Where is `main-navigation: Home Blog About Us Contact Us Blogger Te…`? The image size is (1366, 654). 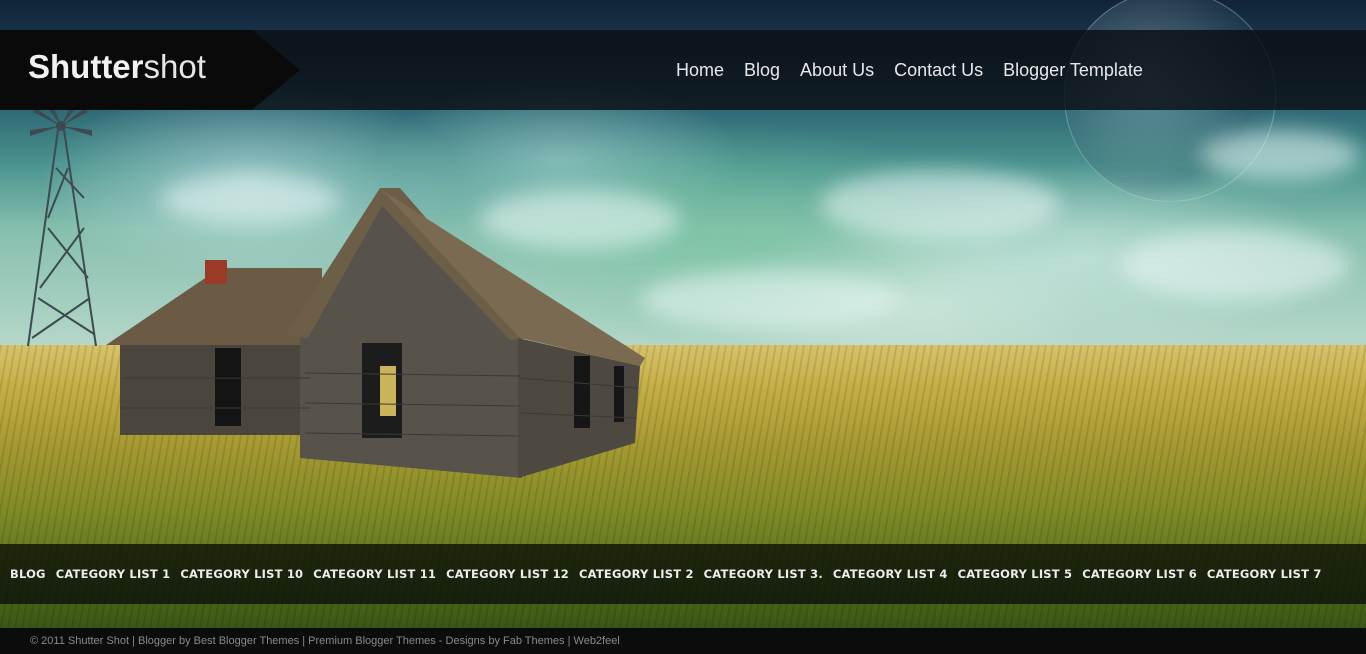
main-navigation: Home Blog About Us Contact Us Blogger Te… is located at coordinates (909, 70).